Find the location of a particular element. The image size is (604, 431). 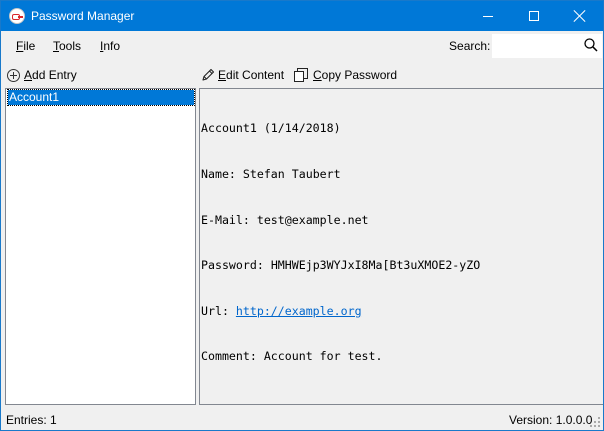

maximize-button is located at coordinates (534, 16).